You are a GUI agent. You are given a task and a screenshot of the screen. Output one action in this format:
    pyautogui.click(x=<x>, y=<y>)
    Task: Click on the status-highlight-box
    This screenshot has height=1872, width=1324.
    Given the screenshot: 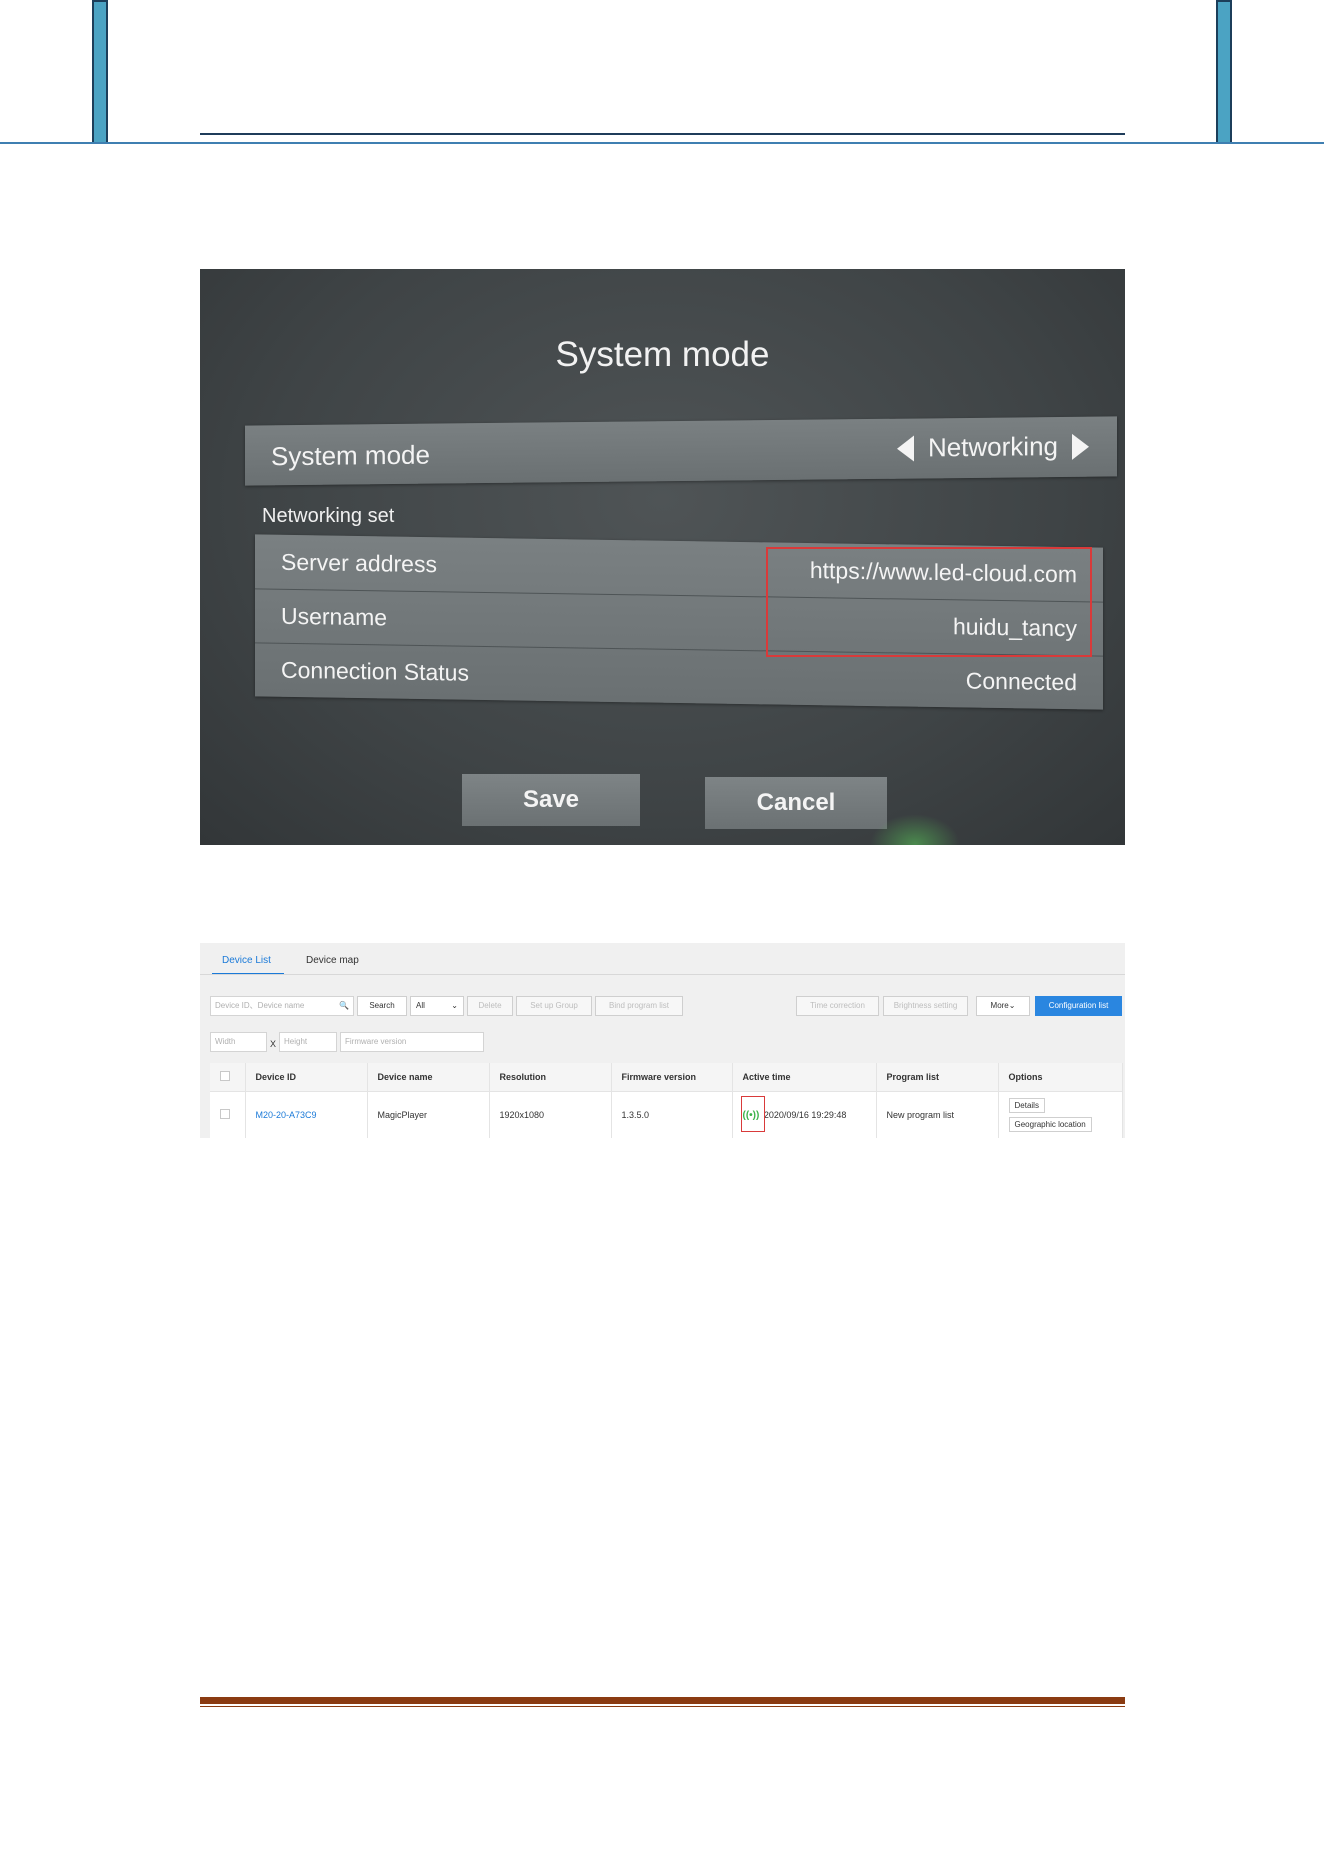 What is the action you would take?
    pyautogui.click(x=752, y=1113)
    